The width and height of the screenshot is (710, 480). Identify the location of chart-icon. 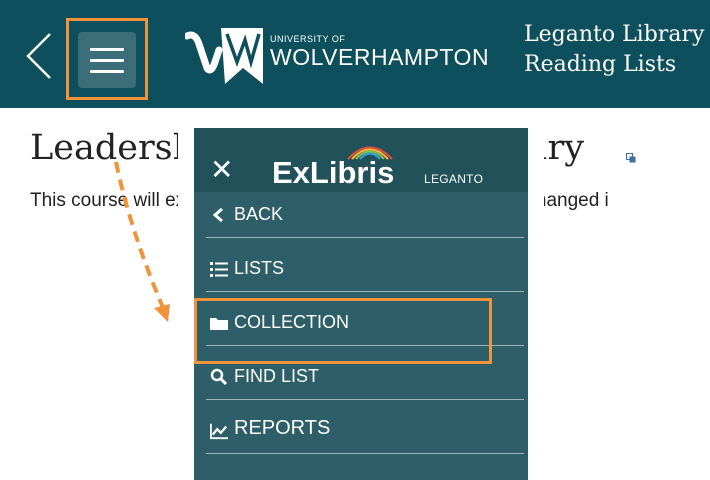
(219, 431).